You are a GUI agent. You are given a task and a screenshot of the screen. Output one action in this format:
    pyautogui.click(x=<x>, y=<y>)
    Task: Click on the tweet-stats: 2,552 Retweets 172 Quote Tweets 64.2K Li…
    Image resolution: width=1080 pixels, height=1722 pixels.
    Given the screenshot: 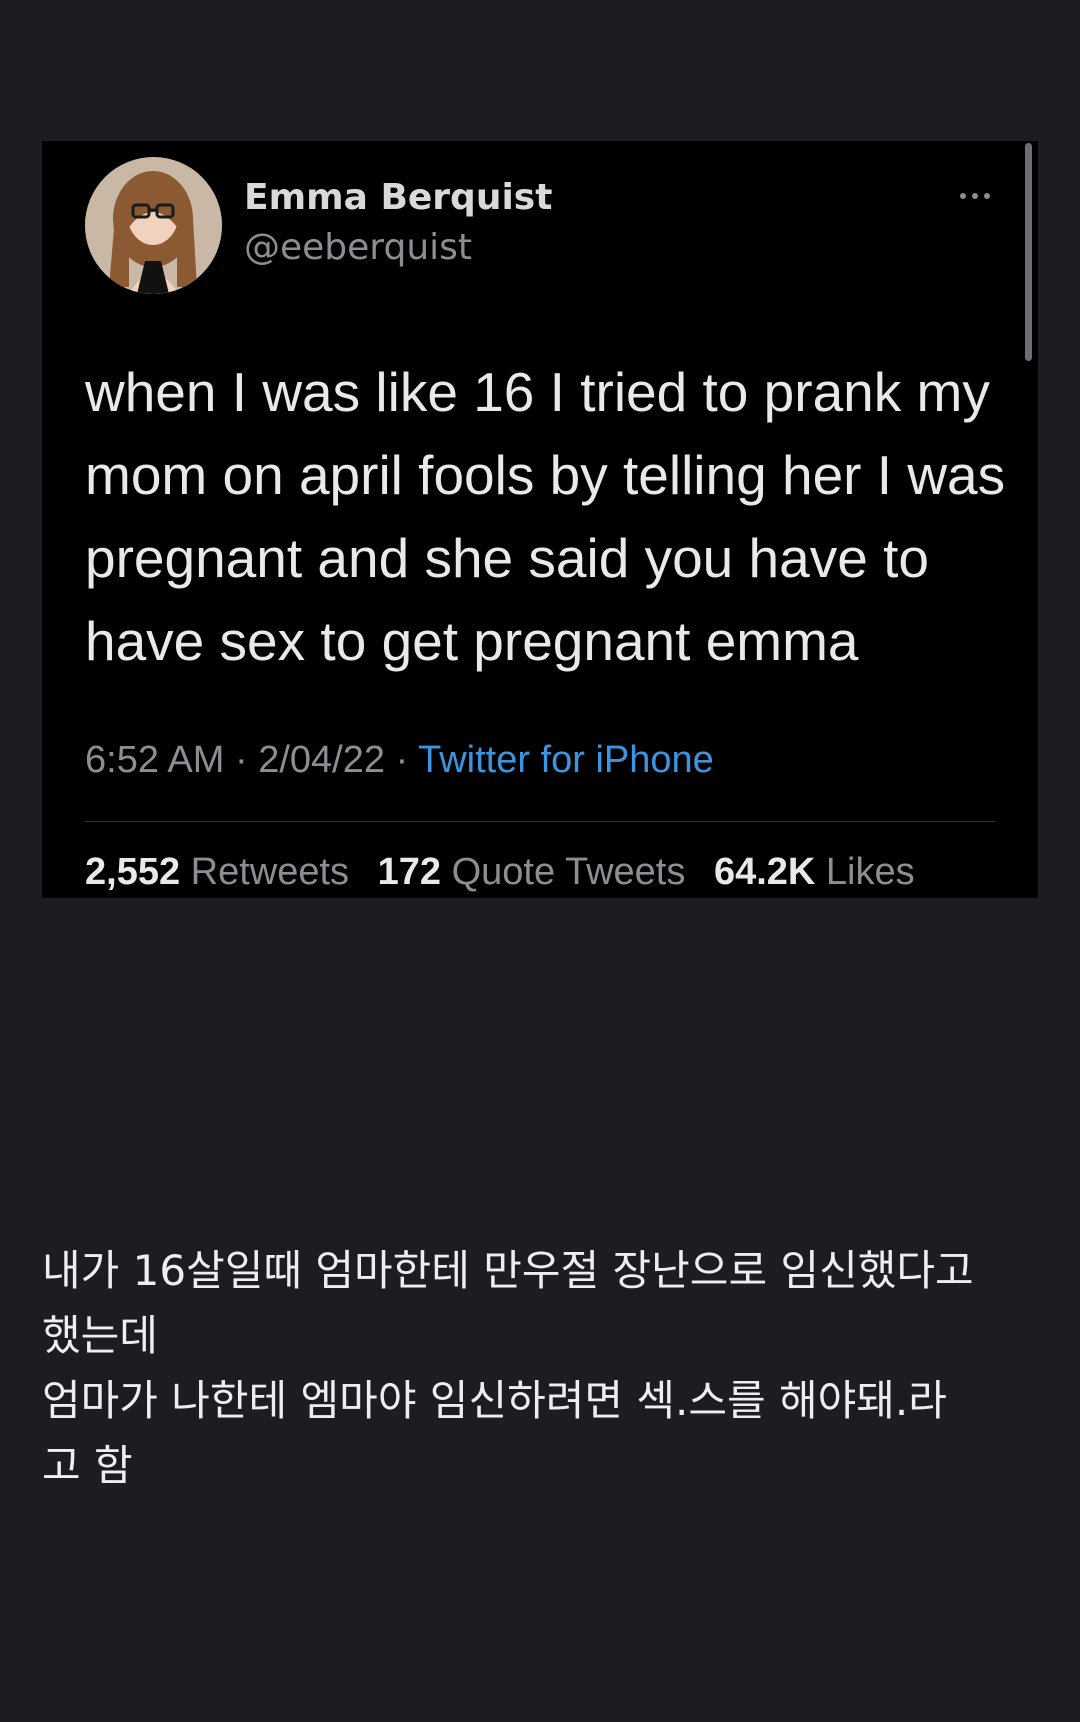 What is the action you would take?
    pyautogui.click(x=509, y=872)
    